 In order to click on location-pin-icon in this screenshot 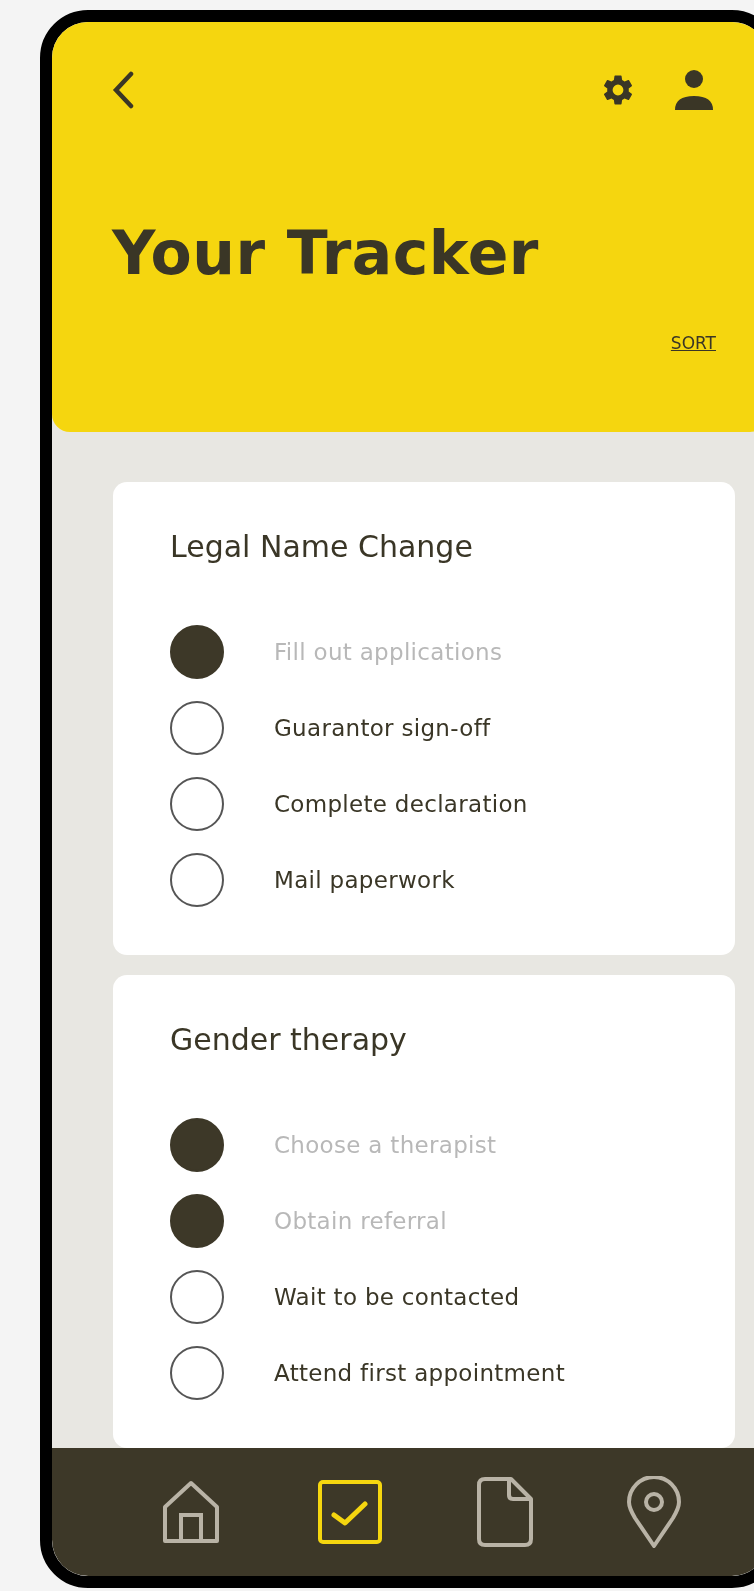, I will do `click(654, 1512)`.